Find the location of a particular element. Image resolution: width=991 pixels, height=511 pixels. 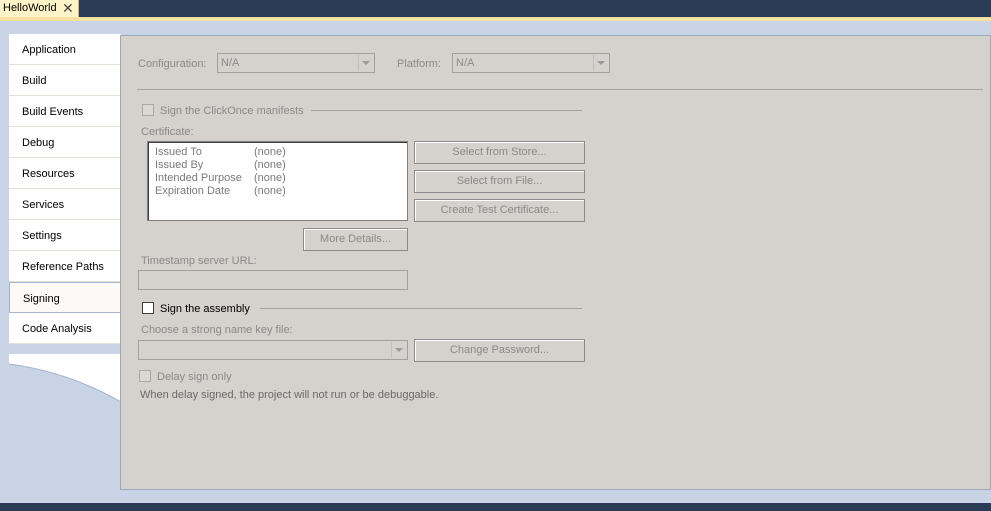

nav-item-label: Build is located at coordinates (34, 81).